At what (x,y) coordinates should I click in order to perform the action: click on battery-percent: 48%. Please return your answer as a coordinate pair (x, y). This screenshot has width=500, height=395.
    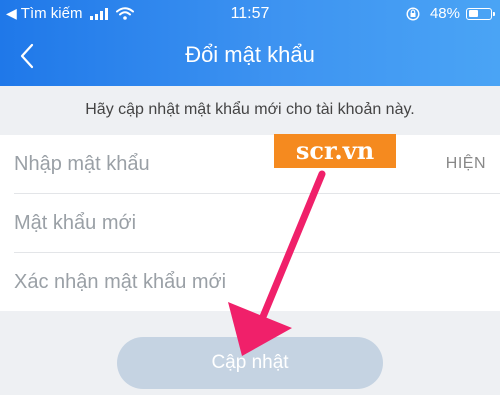
    Looking at the image, I should click on (444, 13).